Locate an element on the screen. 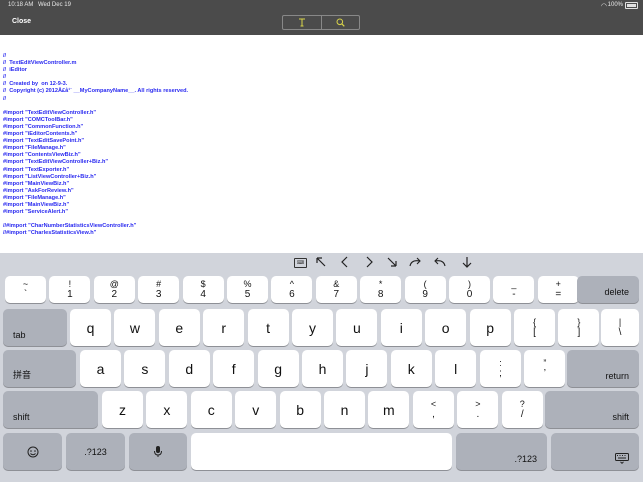 This screenshot has height=482, width=643. arrow-down-icon is located at coordinates (467, 263).